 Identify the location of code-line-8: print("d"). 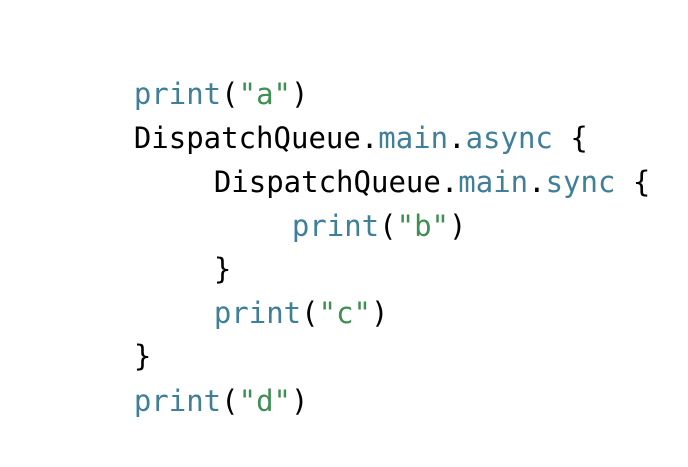
(186, 376).